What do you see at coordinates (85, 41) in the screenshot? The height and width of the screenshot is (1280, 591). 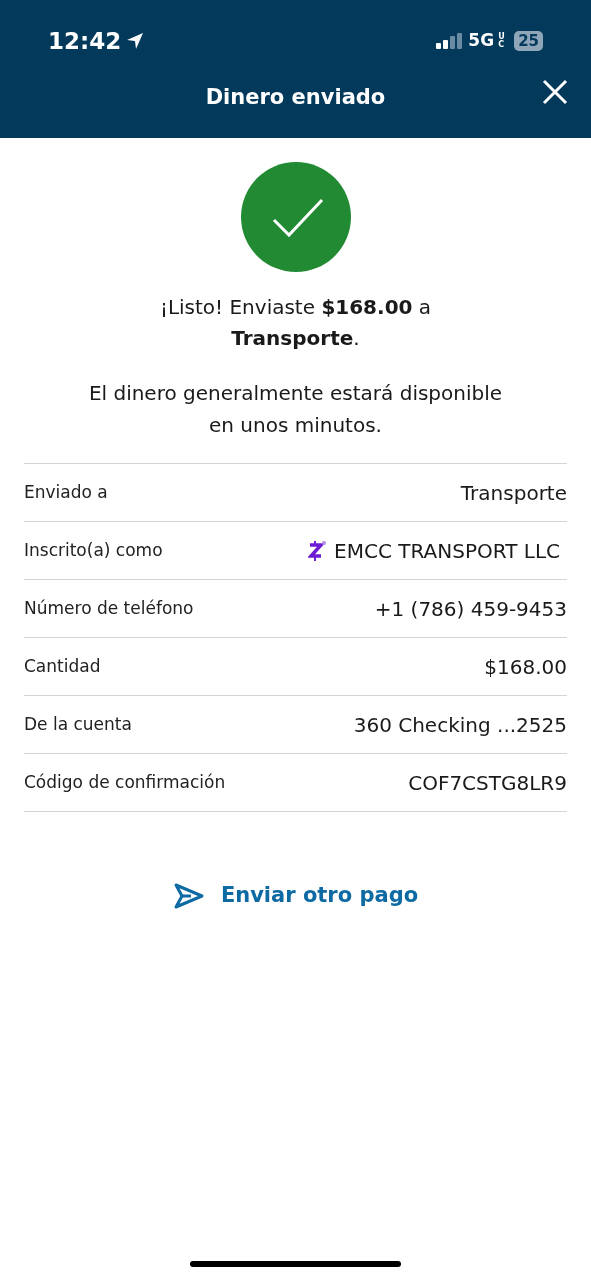 I see `status-time: 12:42` at bounding box center [85, 41].